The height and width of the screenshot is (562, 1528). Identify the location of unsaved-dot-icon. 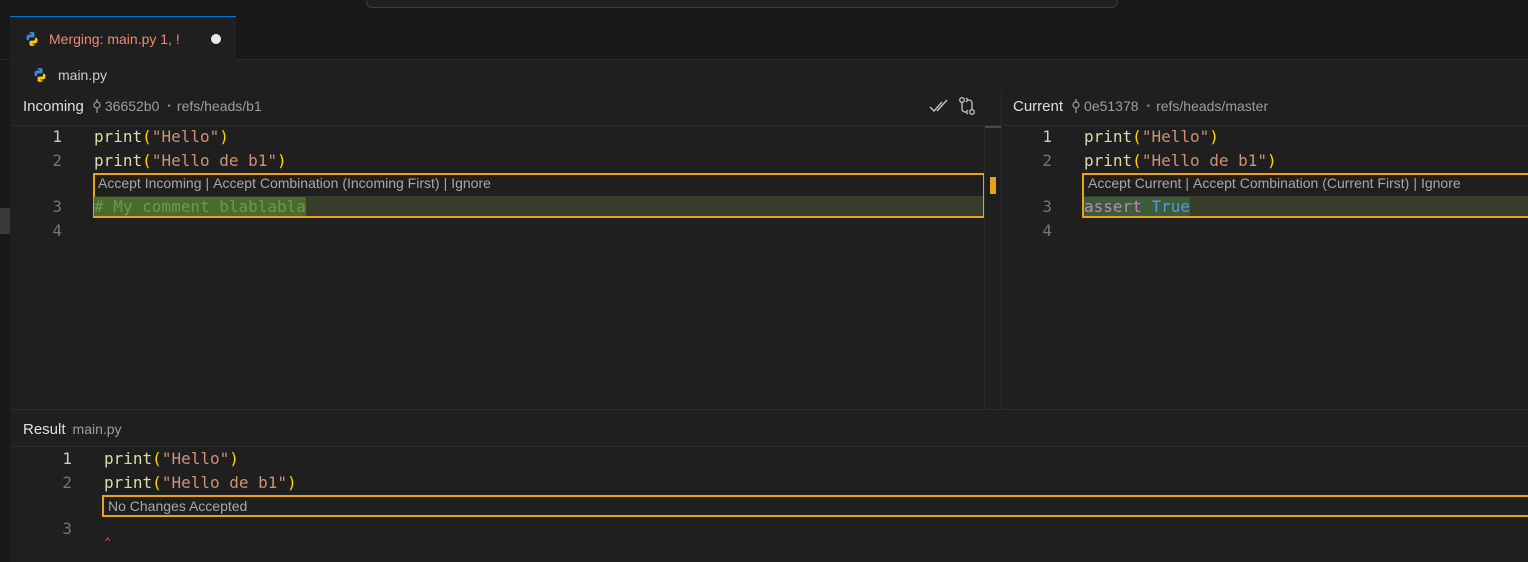
(216, 39).